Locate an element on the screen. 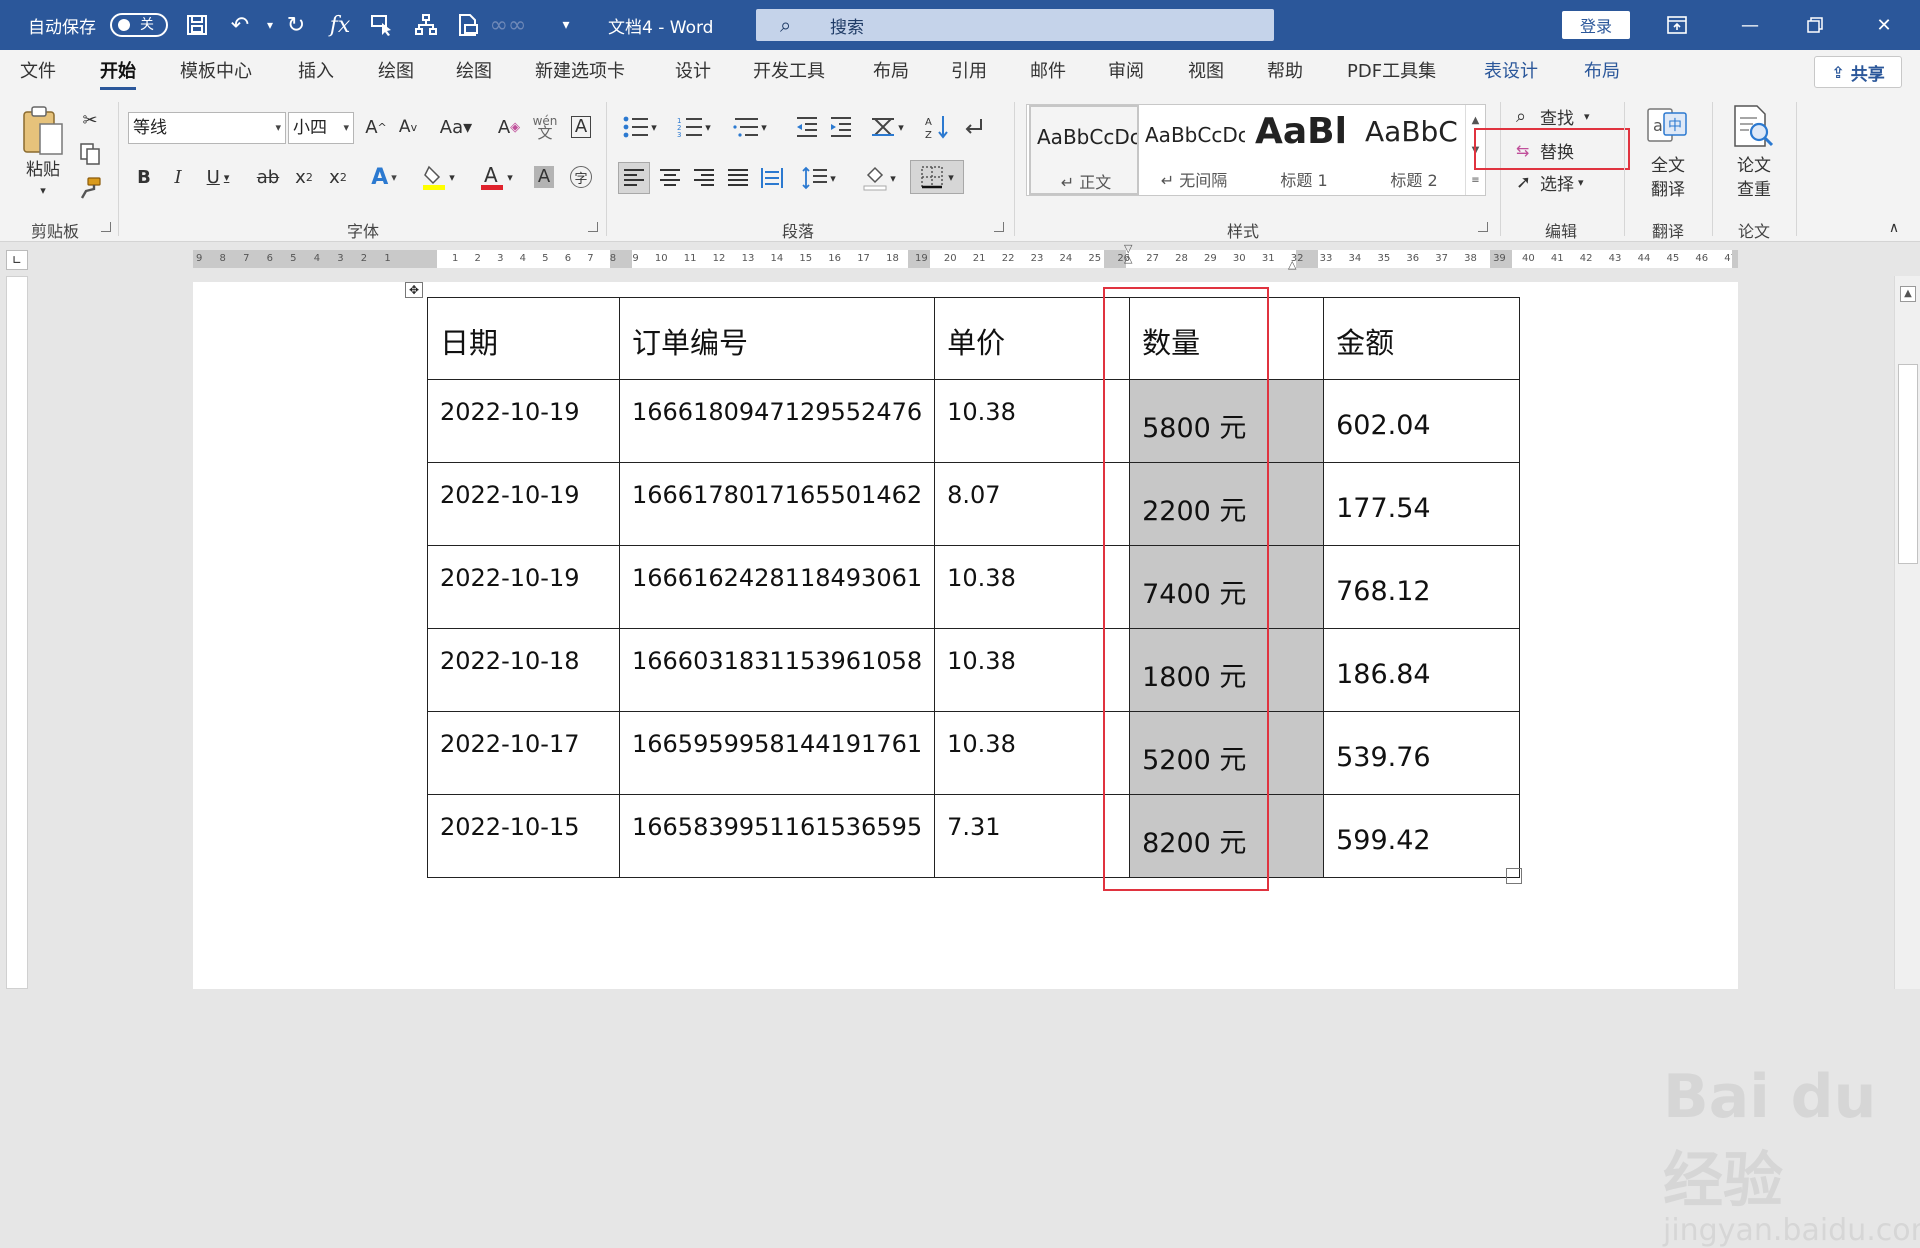 The height and width of the screenshot is (1248, 1920). style-heading-2: AaBbC 标题 2 is located at coordinates (1414, 150).